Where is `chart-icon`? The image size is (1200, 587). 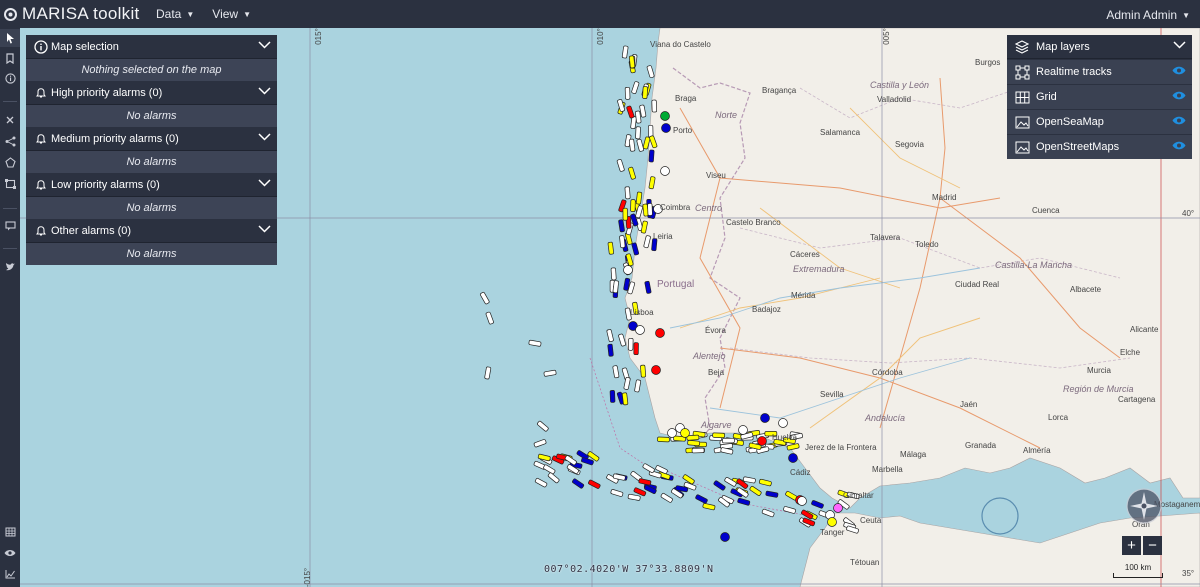 chart-icon is located at coordinates (10, 574).